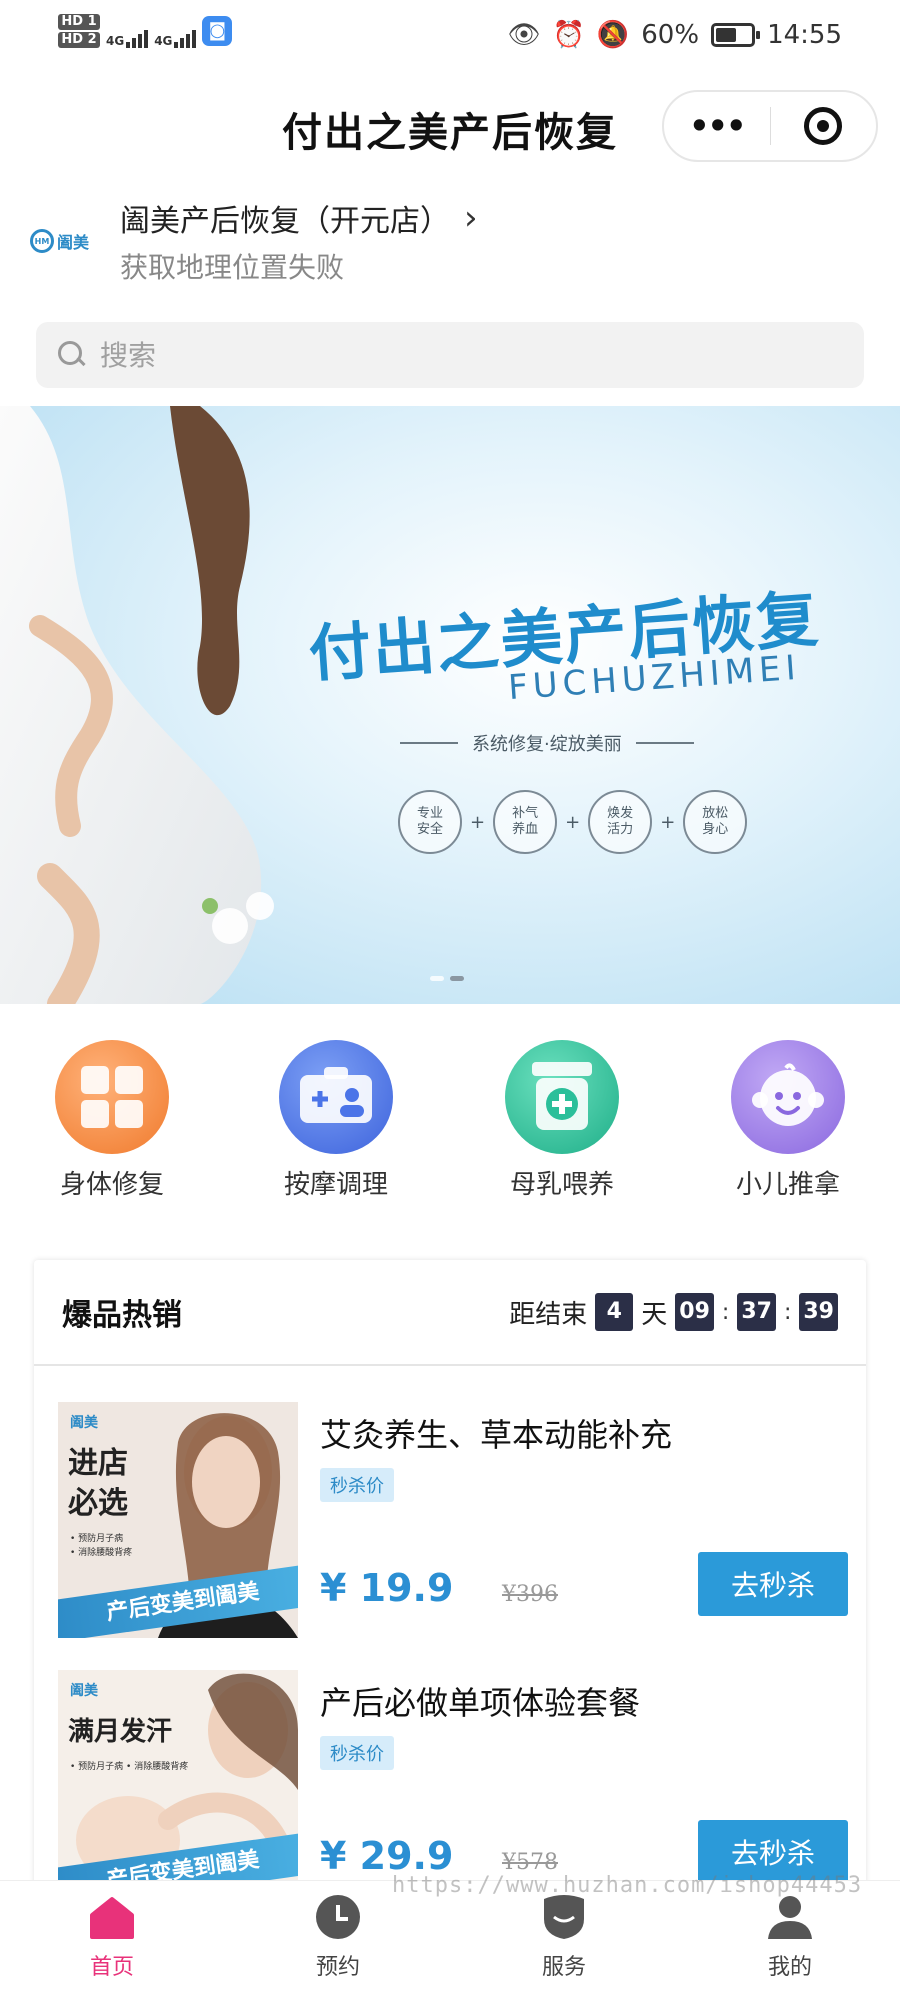  I want to click on countdown-seconds: 39, so click(818, 1312).